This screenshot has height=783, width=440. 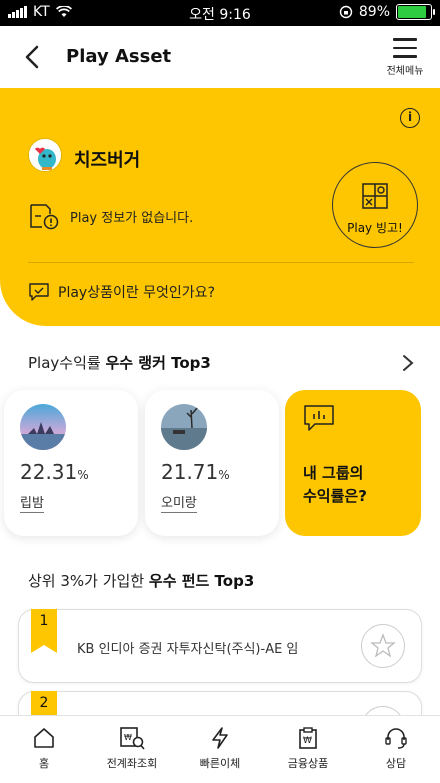 What do you see at coordinates (39, 292) in the screenshot?
I see `chat-check-icon` at bounding box center [39, 292].